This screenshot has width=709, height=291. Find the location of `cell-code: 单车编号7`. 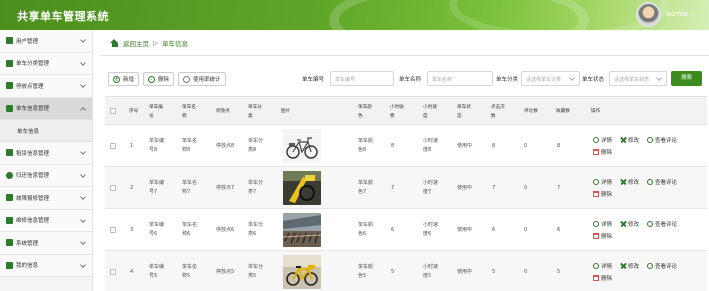

cell-code: 单车编号7 is located at coordinates (157, 187).